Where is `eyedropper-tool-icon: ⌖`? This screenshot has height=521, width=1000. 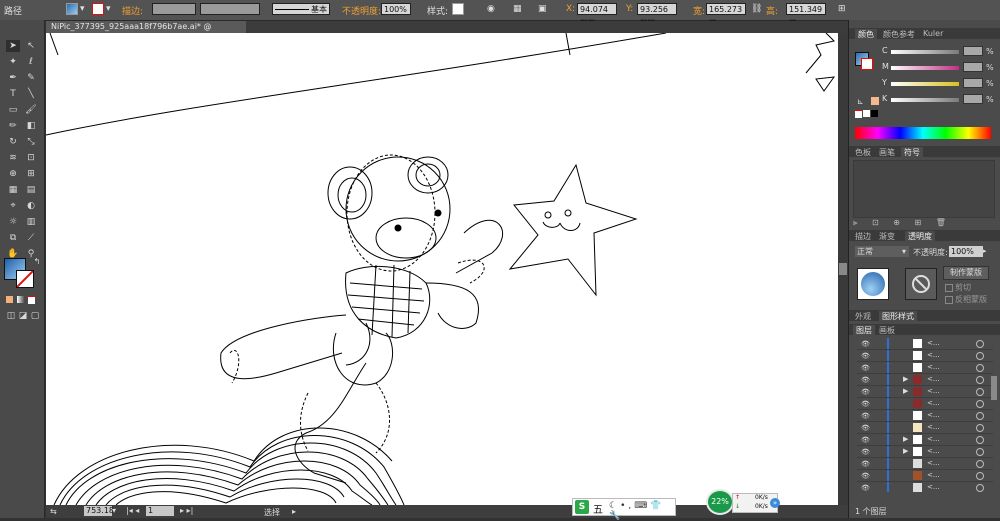 eyedropper-tool-icon: ⌖ is located at coordinates (13, 206).